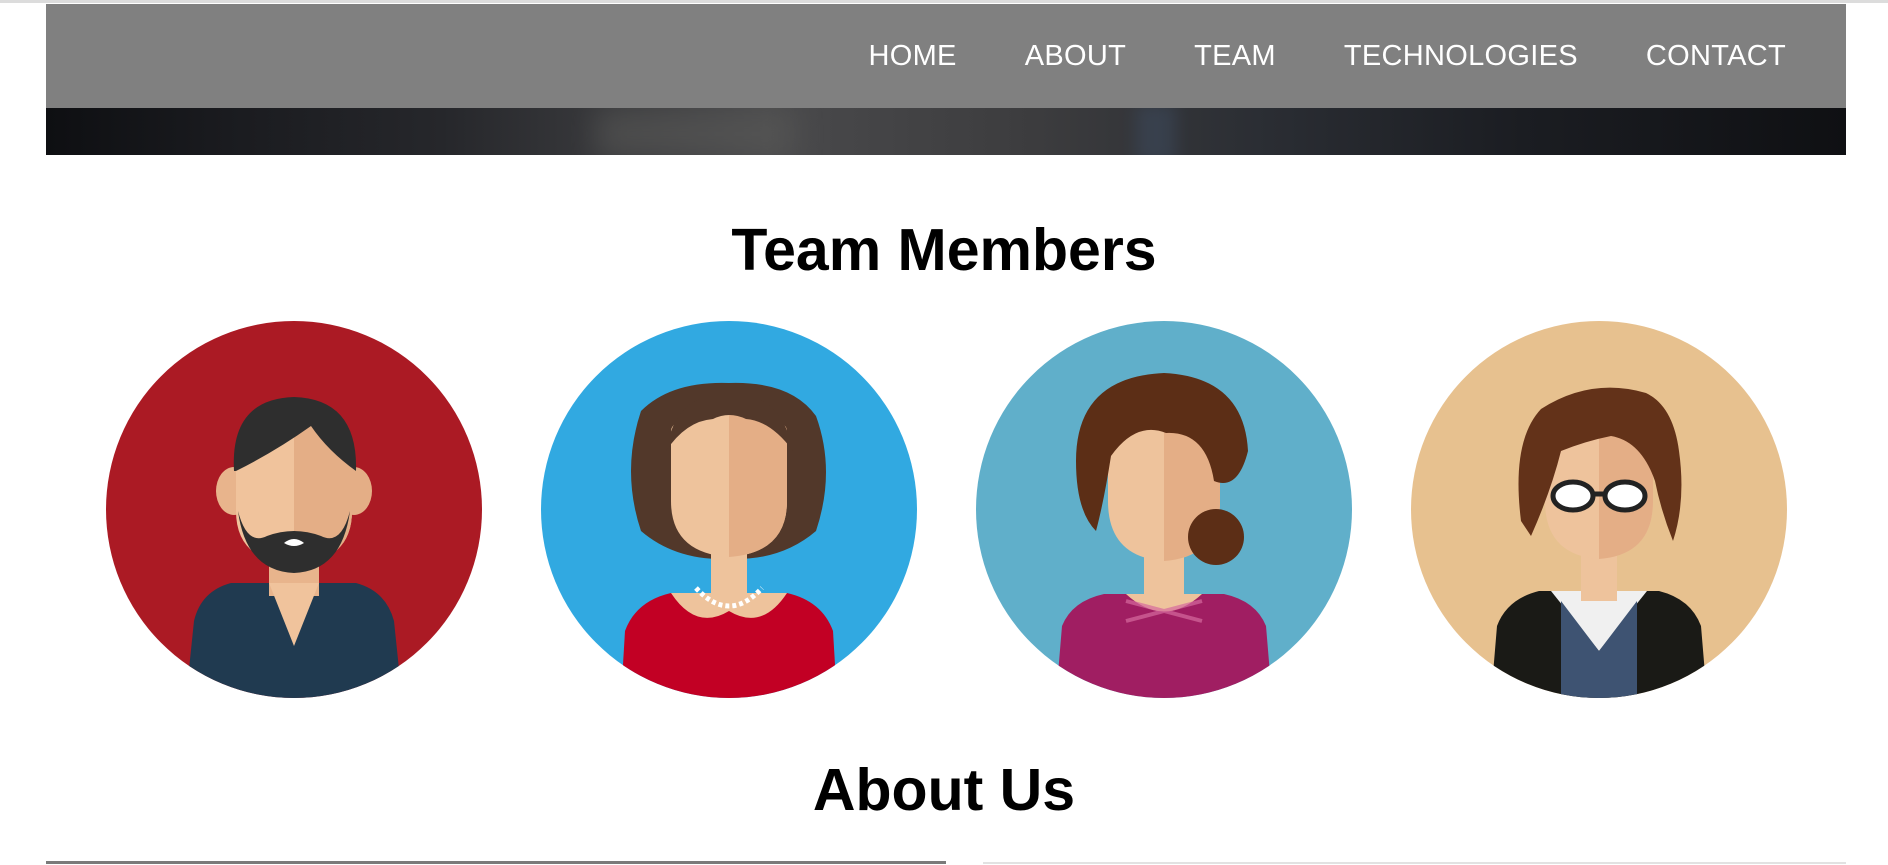  What do you see at coordinates (912, 56) in the screenshot?
I see `nav-item-home: HOME` at bounding box center [912, 56].